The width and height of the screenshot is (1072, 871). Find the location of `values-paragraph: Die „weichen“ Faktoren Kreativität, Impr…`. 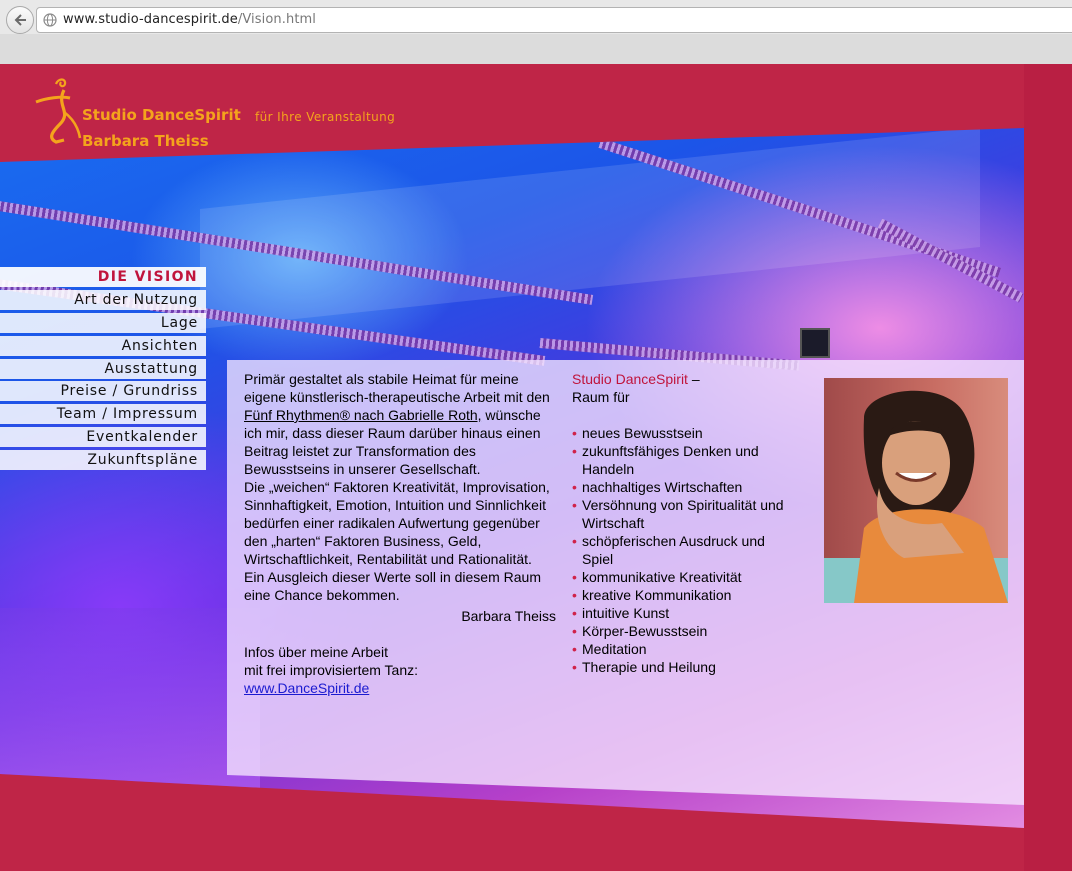

values-paragraph: Die „weichen“ Faktoren Kreativität, Impr… is located at coordinates (397, 541).